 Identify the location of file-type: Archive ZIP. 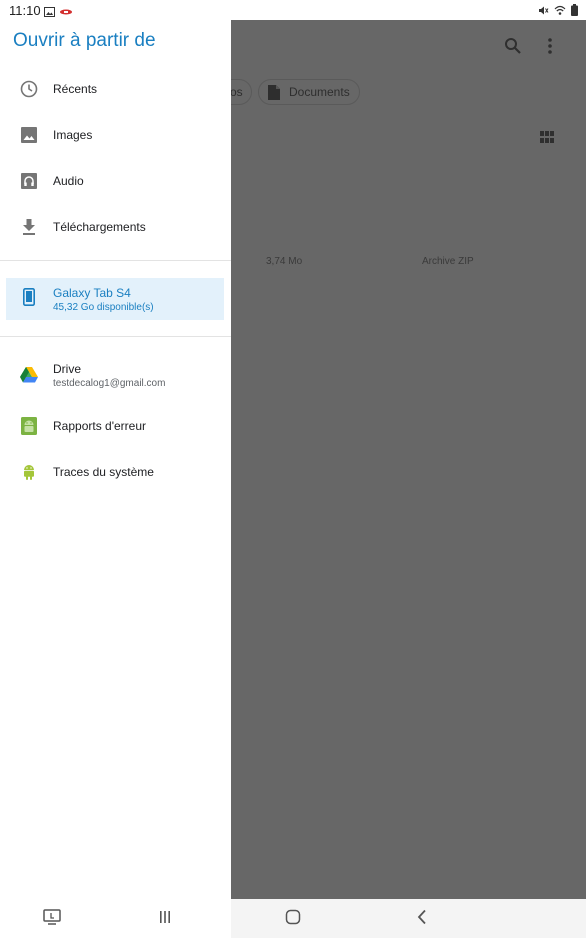
(448, 261).